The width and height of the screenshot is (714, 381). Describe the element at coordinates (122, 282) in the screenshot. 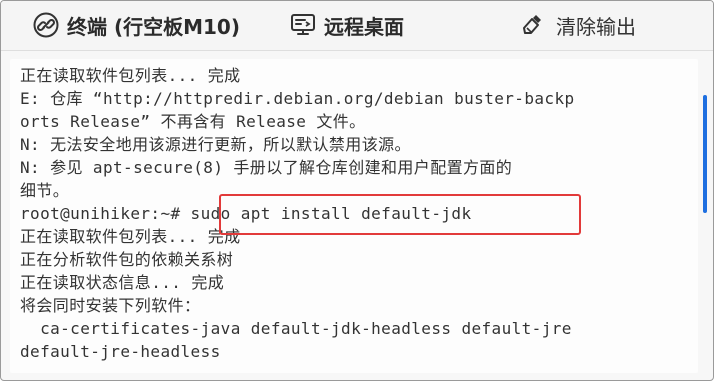

I see `terminal-line: 正在读取状态信息... 完成` at that location.